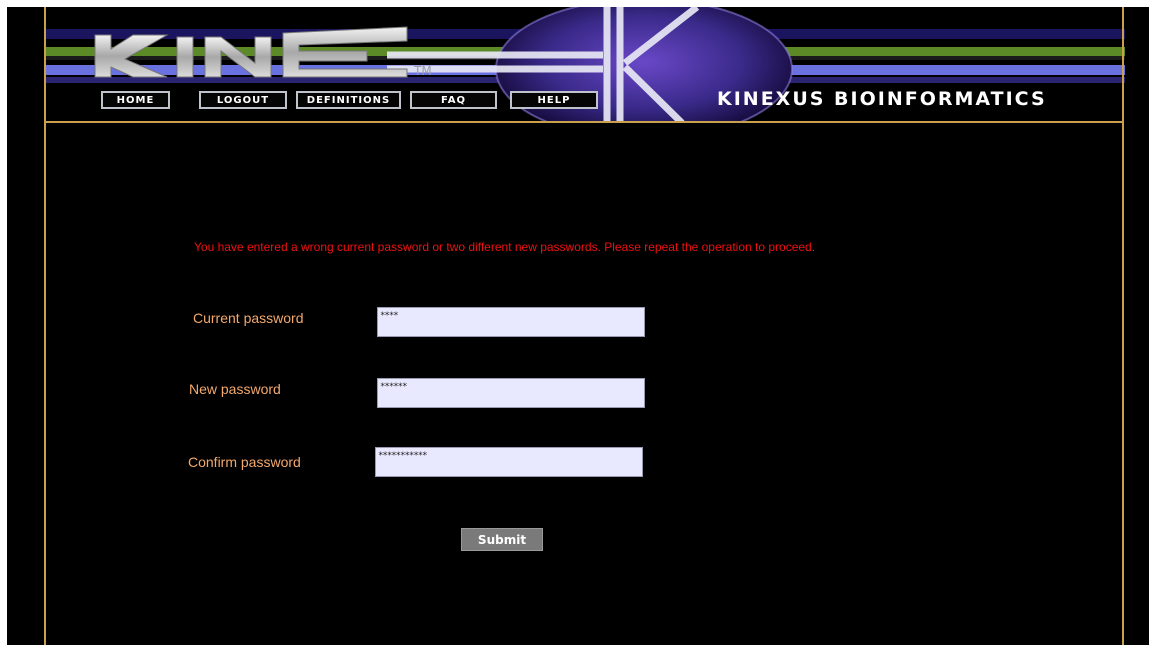 This screenshot has height=645, width=1156. What do you see at coordinates (453, 100) in the screenshot?
I see `nav-faq-button: FAQ` at bounding box center [453, 100].